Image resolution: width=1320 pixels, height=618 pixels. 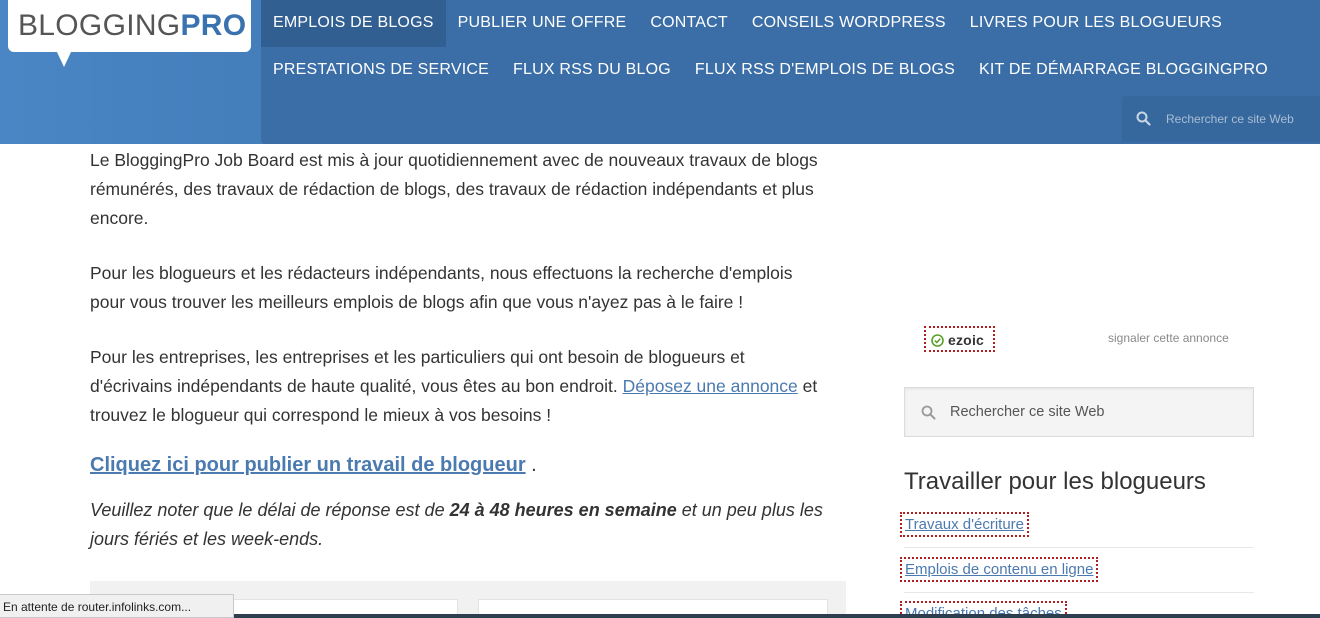 I want to click on logo: BLOGGINGPRO, so click(x=129, y=26).